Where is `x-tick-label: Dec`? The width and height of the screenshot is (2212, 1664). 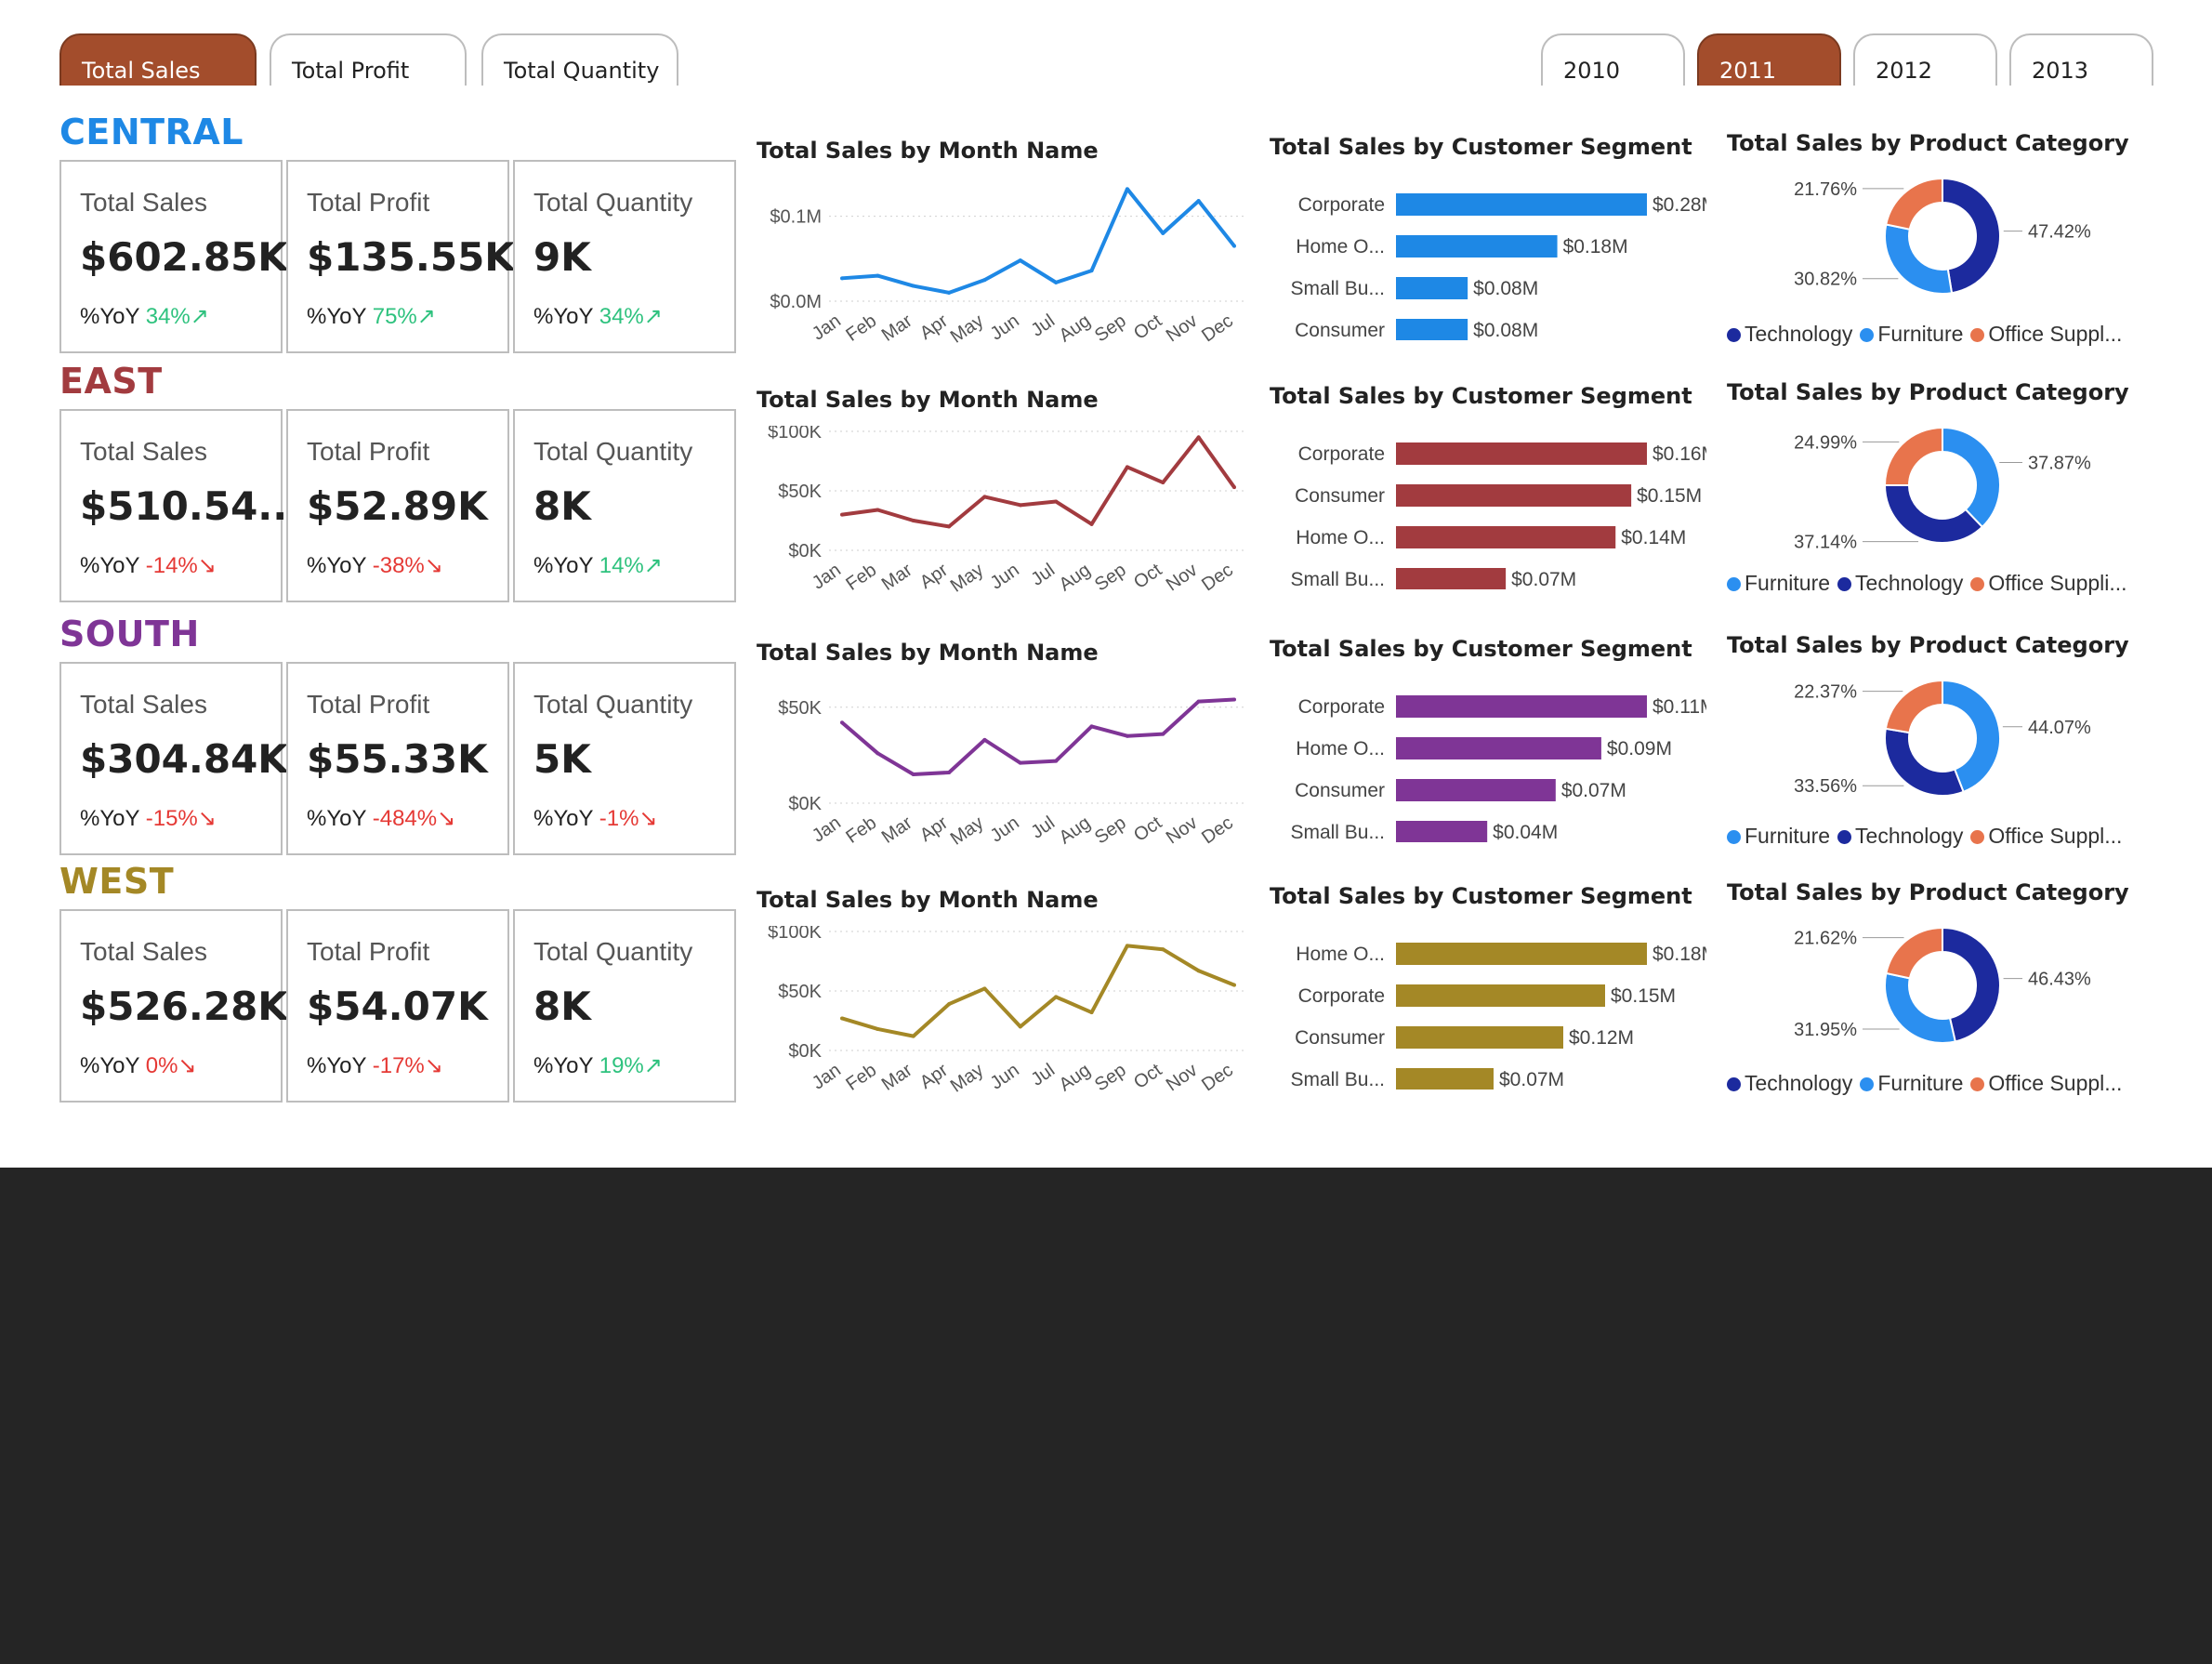
x-tick-label: Dec is located at coordinates (1217, 830).